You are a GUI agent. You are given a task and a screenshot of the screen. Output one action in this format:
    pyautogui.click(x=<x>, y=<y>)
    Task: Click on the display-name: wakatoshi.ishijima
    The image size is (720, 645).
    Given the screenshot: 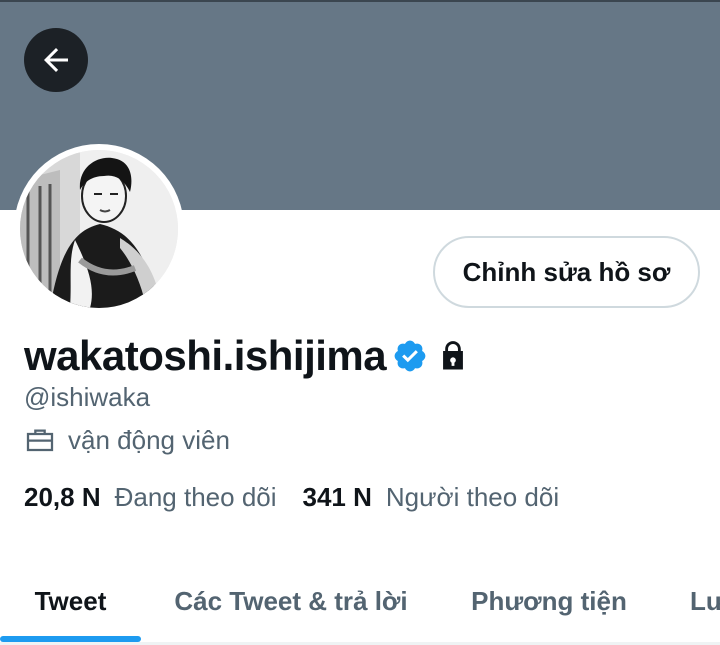 What is the action you would take?
    pyautogui.click(x=205, y=355)
    